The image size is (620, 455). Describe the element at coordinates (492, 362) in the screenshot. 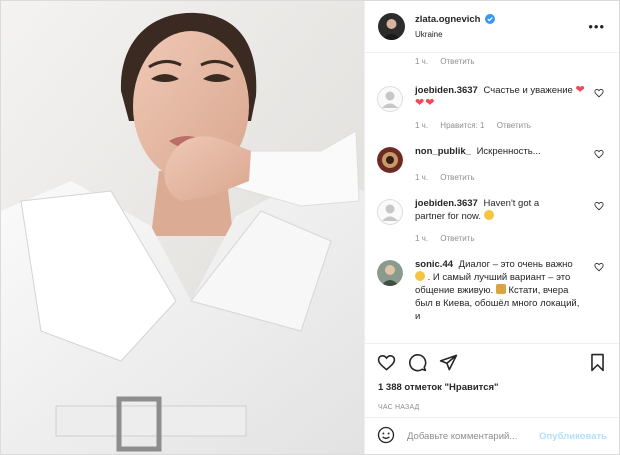

I see `post-actions` at that location.